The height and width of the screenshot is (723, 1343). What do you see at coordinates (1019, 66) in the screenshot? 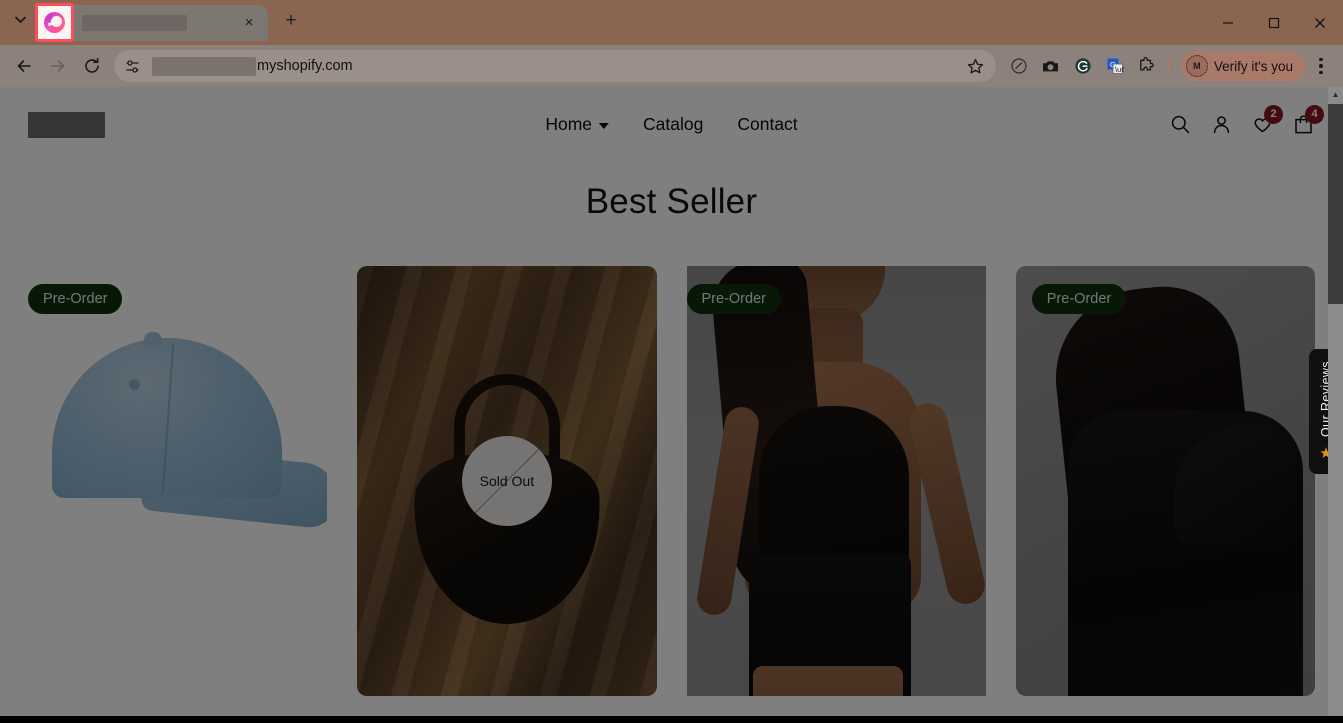
I see `no-entry-icon` at bounding box center [1019, 66].